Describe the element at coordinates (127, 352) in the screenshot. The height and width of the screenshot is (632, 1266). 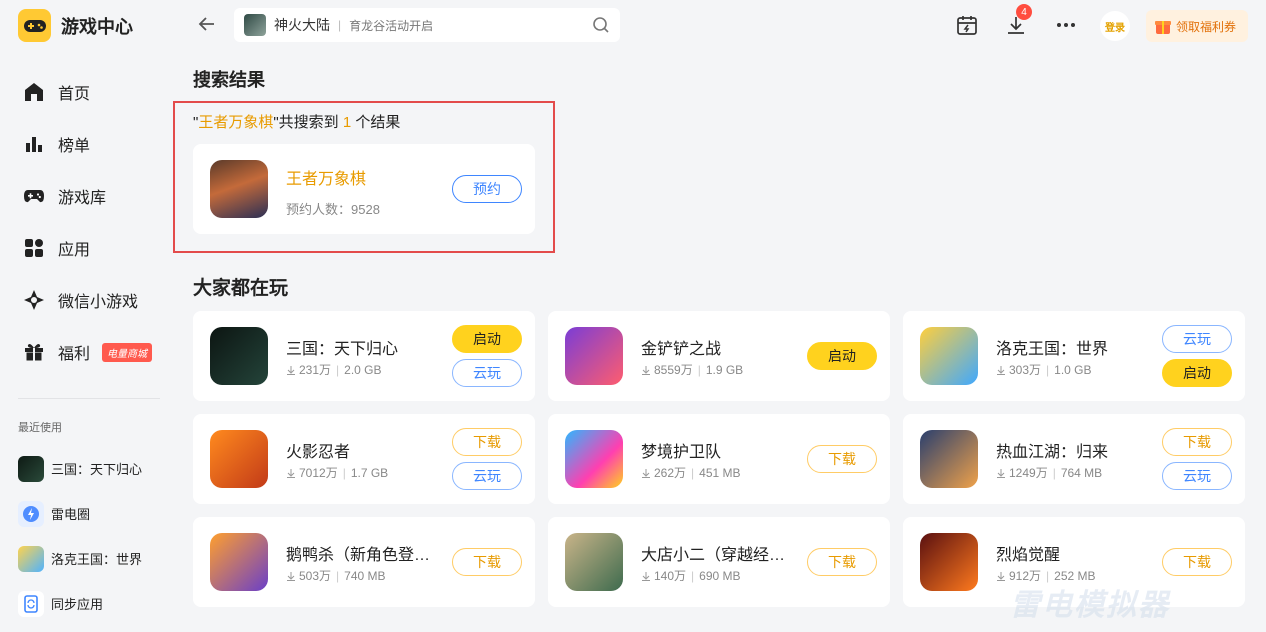
I see `power-mall-badge: 电量商城` at that location.